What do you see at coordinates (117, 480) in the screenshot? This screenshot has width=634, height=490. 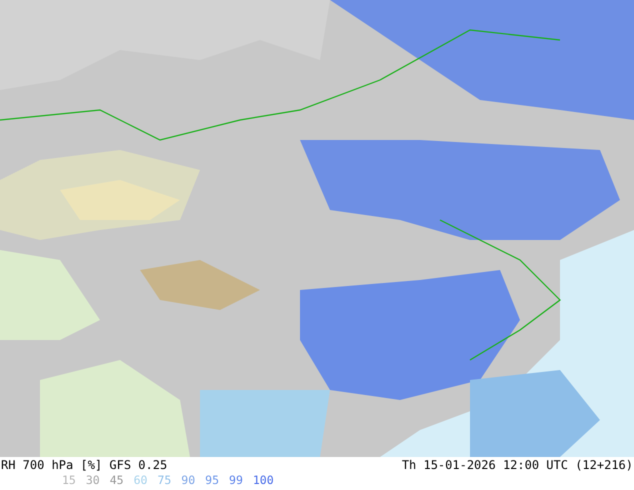 I see `legend-value: 45` at bounding box center [117, 480].